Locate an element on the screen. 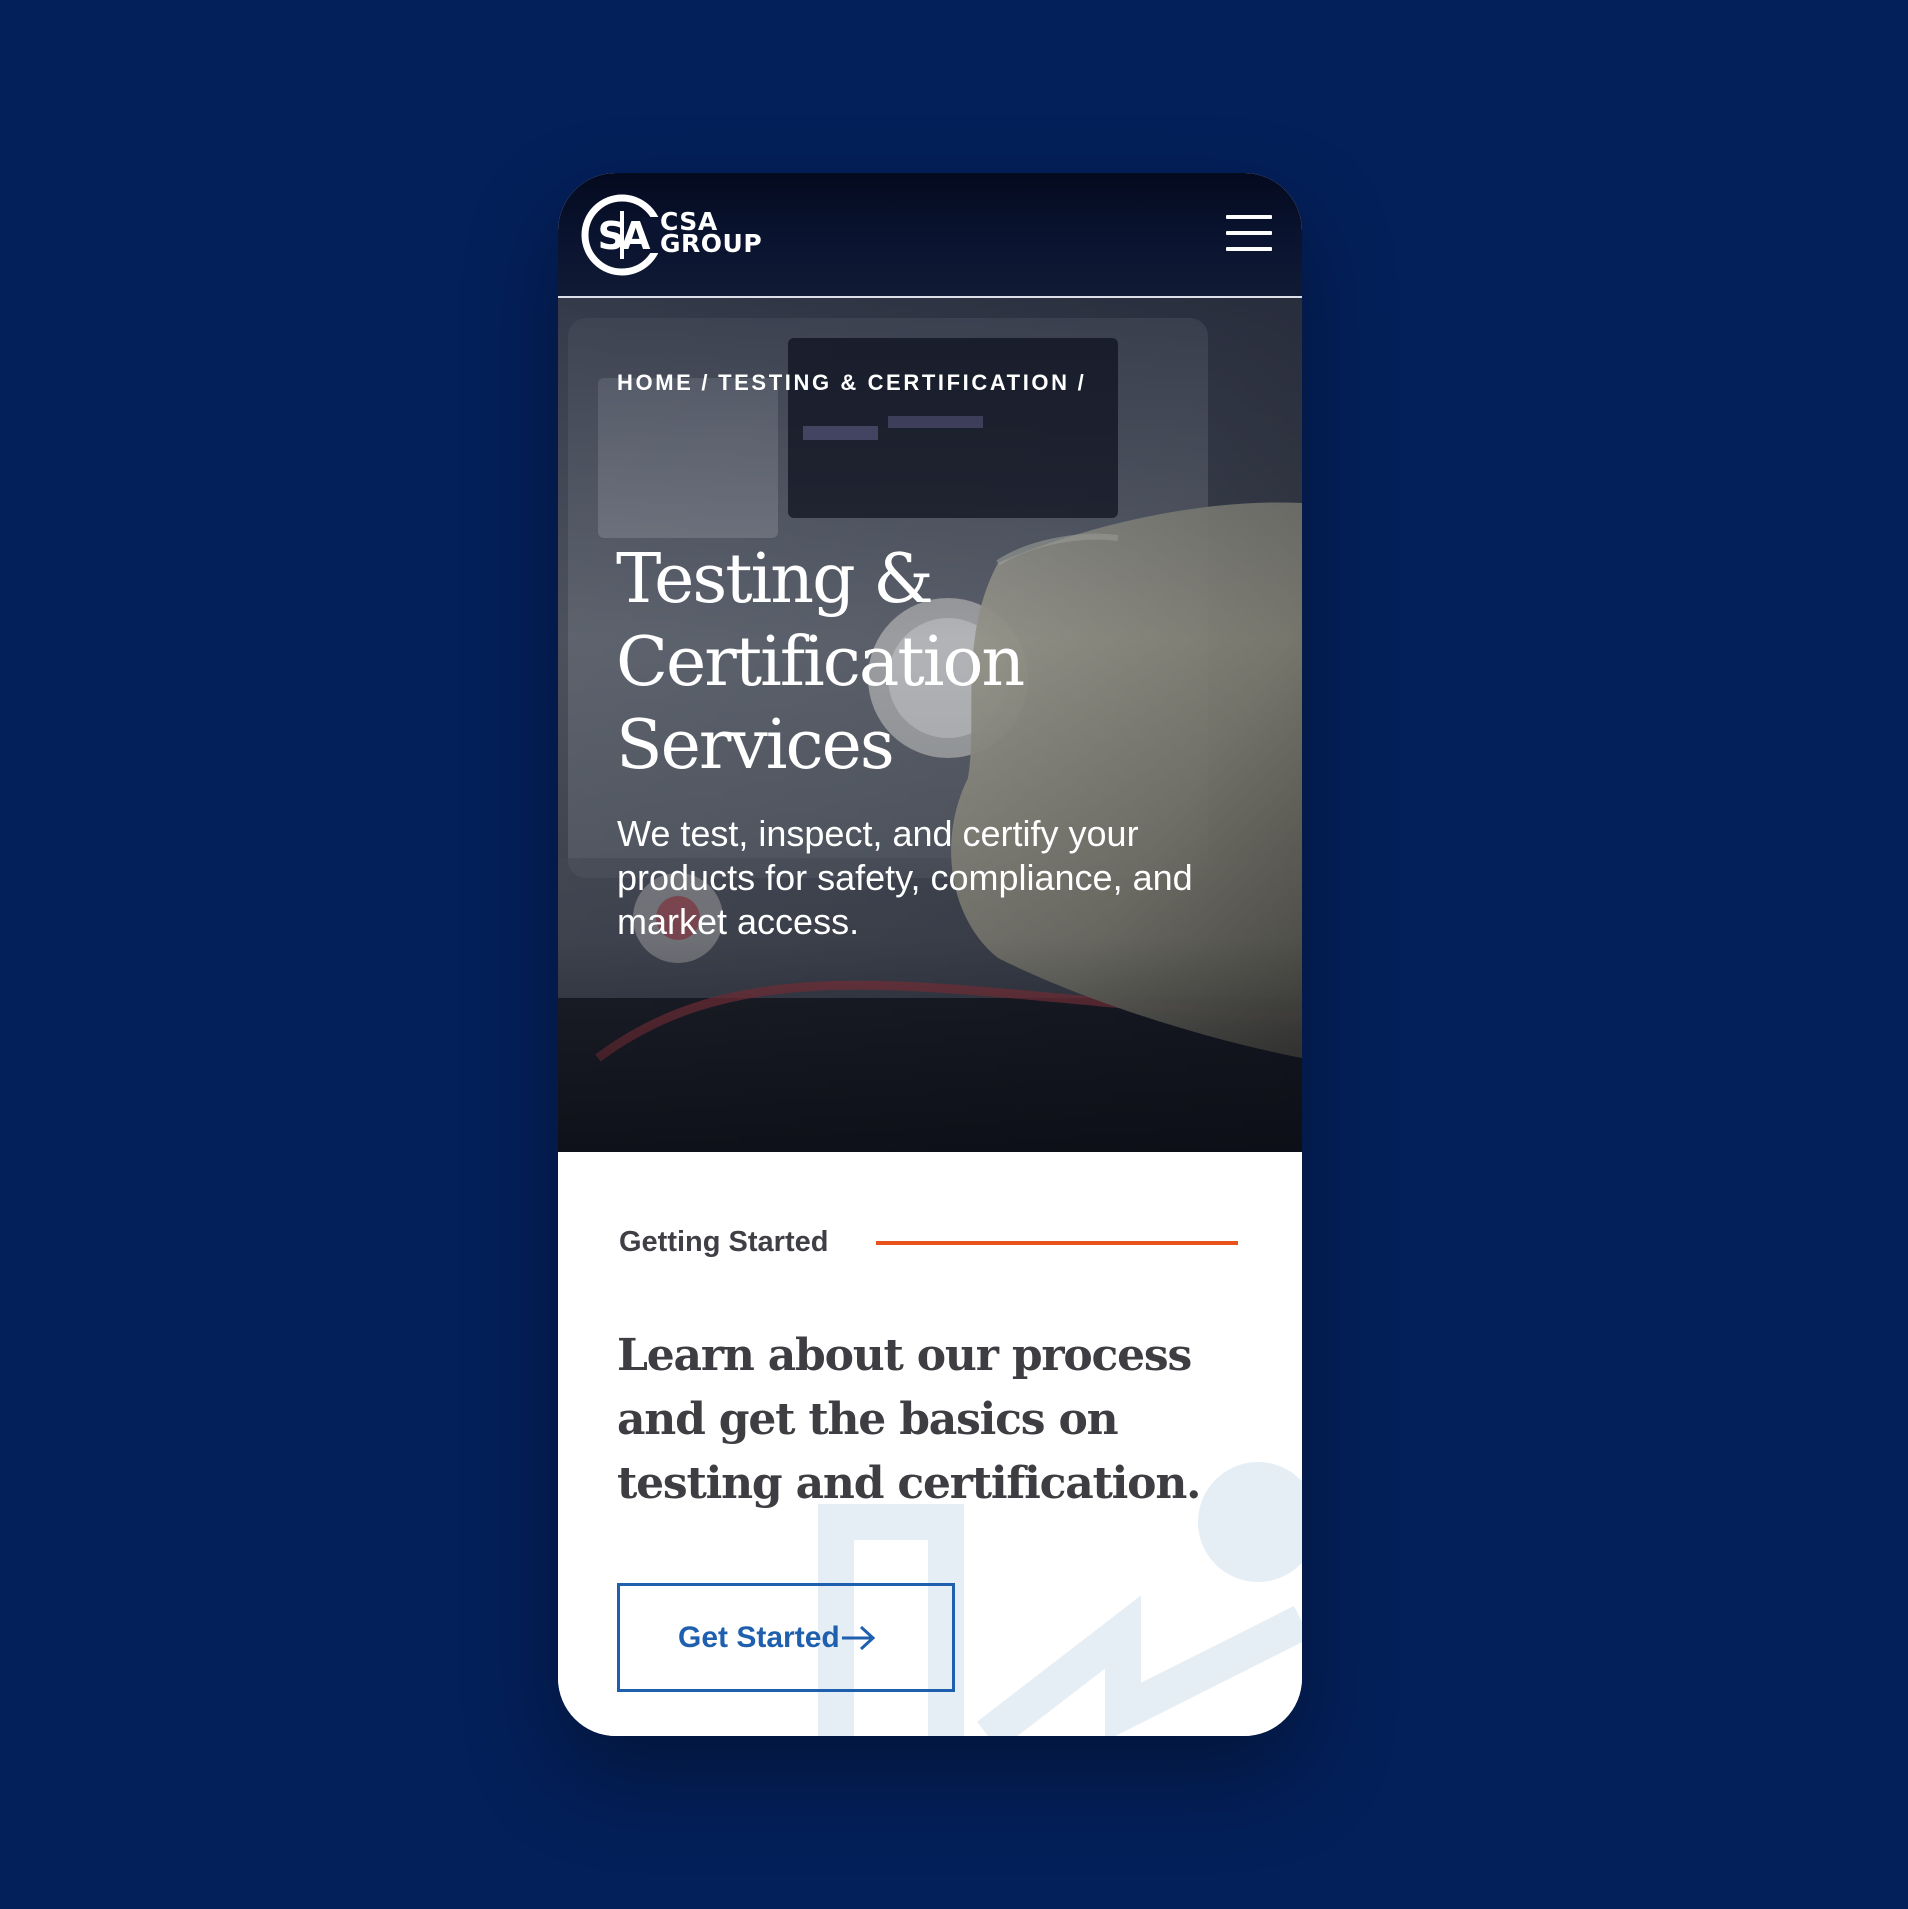 This screenshot has width=1908, height=1909. breadcrumb-home: HOME is located at coordinates (655, 382).